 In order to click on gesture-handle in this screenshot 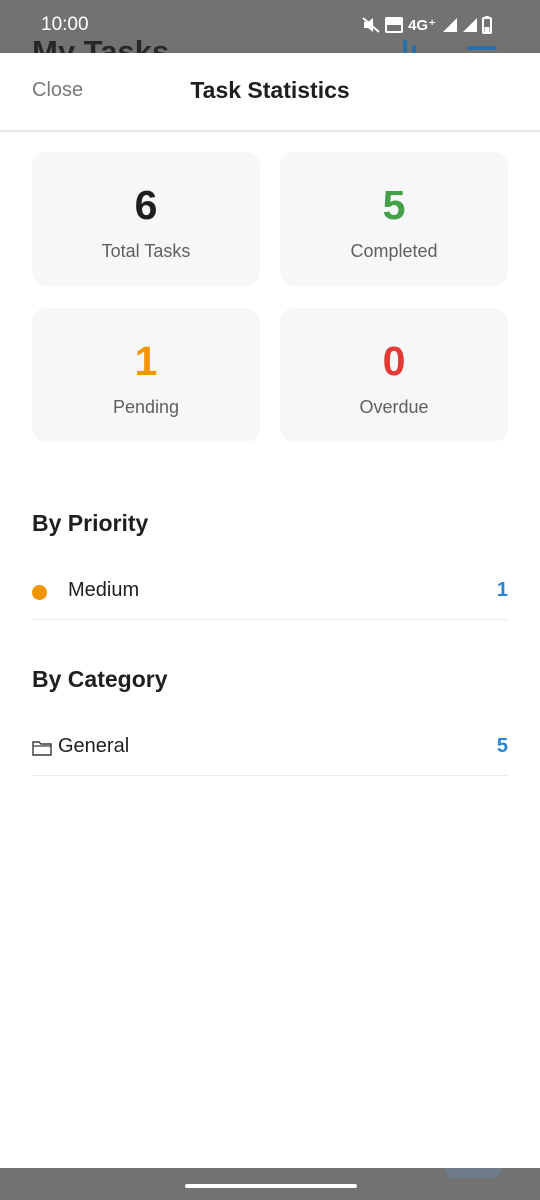, I will do `click(271, 1186)`.